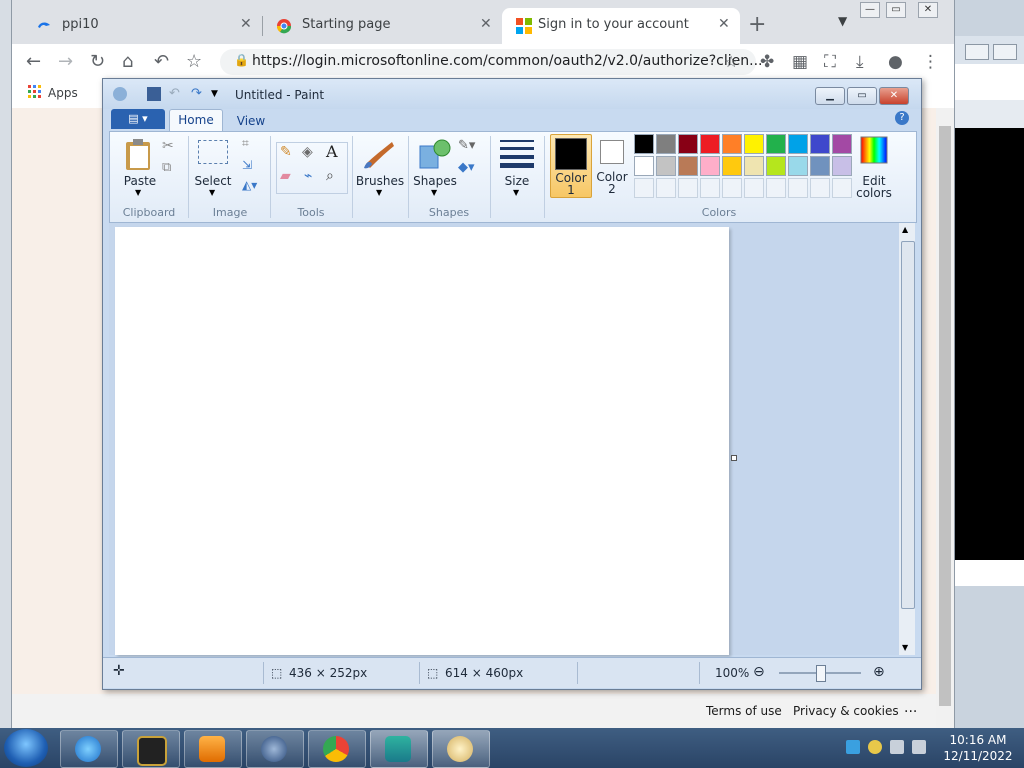 This screenshot has height=768, width=1024. What do you see at coordinates (1005, 52) in the screenshot?
I see `maximize-button` at bounding box center [1005, 52].